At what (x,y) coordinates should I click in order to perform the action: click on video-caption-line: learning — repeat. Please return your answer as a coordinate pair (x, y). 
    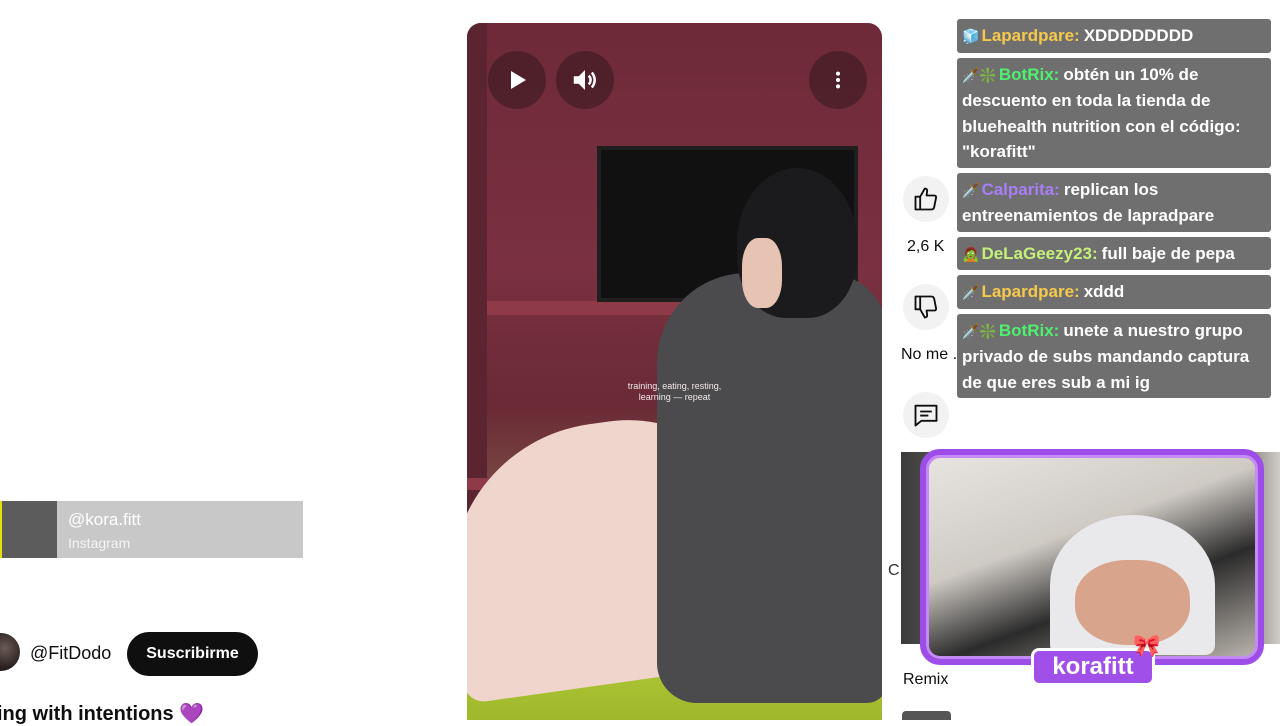
    Looking at the image, I should click on (674, 397).